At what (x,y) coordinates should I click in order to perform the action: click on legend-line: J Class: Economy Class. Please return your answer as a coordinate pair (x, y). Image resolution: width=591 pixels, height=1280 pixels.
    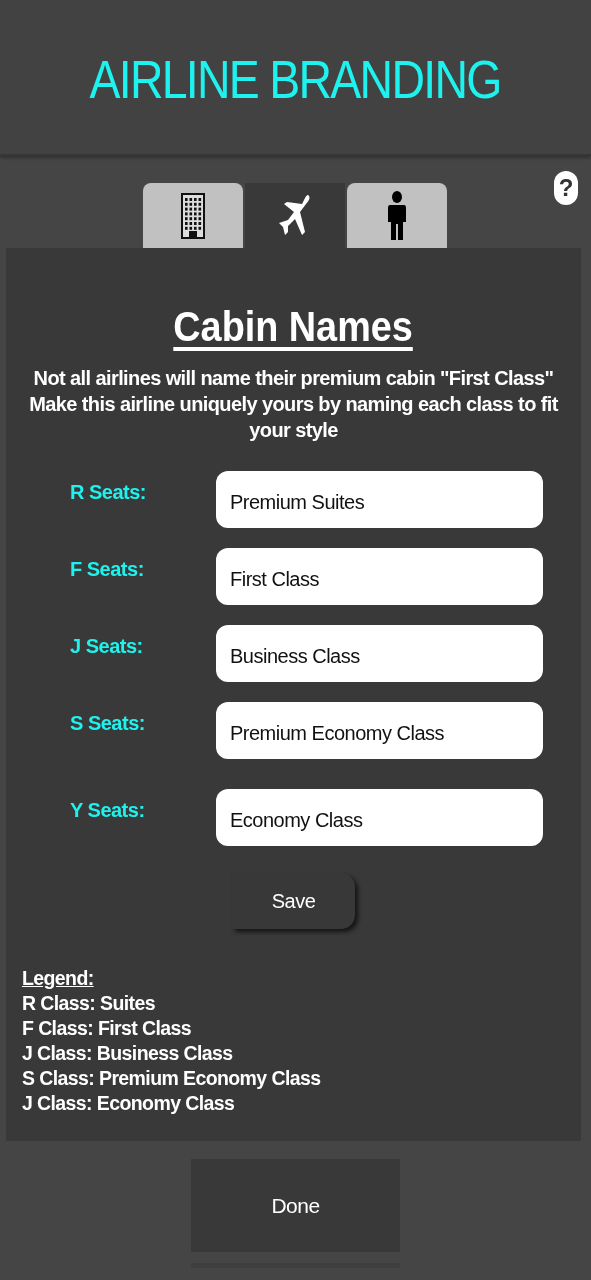
    Looking at the image, I should click on (129, 1103).